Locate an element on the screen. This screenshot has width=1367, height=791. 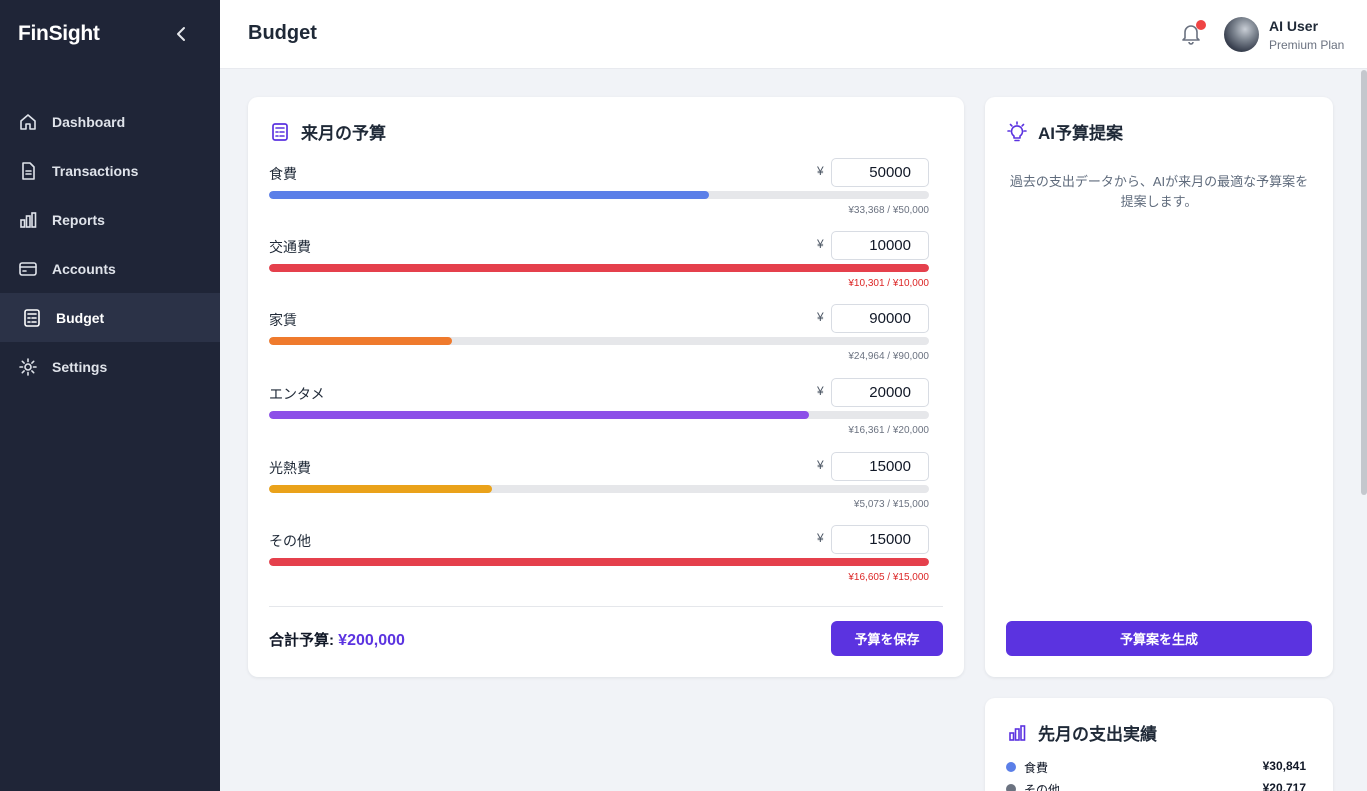
card-title: 来月の予算 is located at coordinates (327, 131).